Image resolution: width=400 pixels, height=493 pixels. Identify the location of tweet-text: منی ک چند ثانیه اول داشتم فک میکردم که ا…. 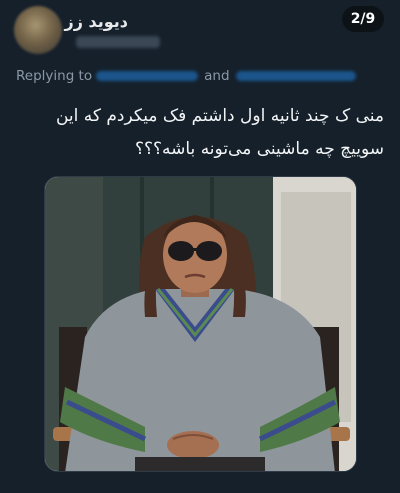
(219, 132).